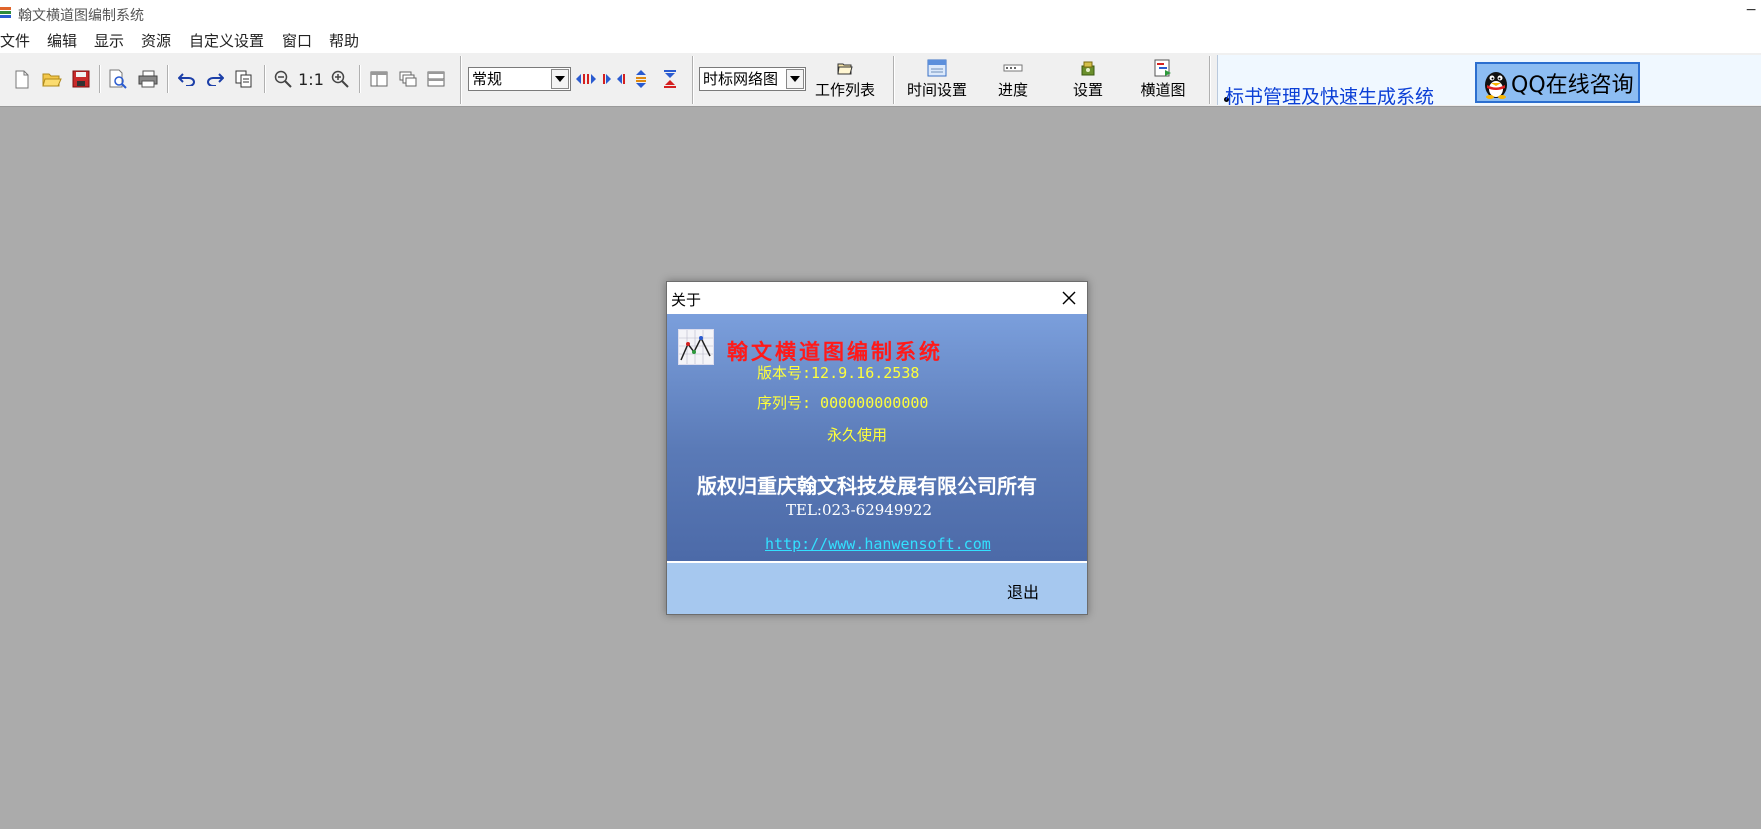  What do you see at coordinates (880, 40) in the screenshot?
I see `menu-bar: 文件 编辑 显示 资源 自定义设置 窗口 帮助` at bounding box center [880, 40].